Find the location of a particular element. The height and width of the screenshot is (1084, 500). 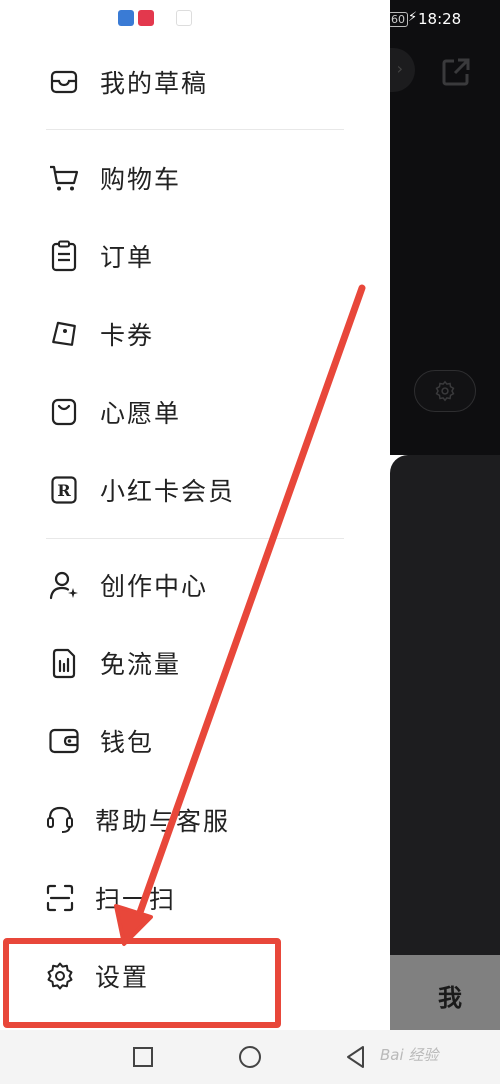

annotation-highlight-box is located at coordinates (142, 983).